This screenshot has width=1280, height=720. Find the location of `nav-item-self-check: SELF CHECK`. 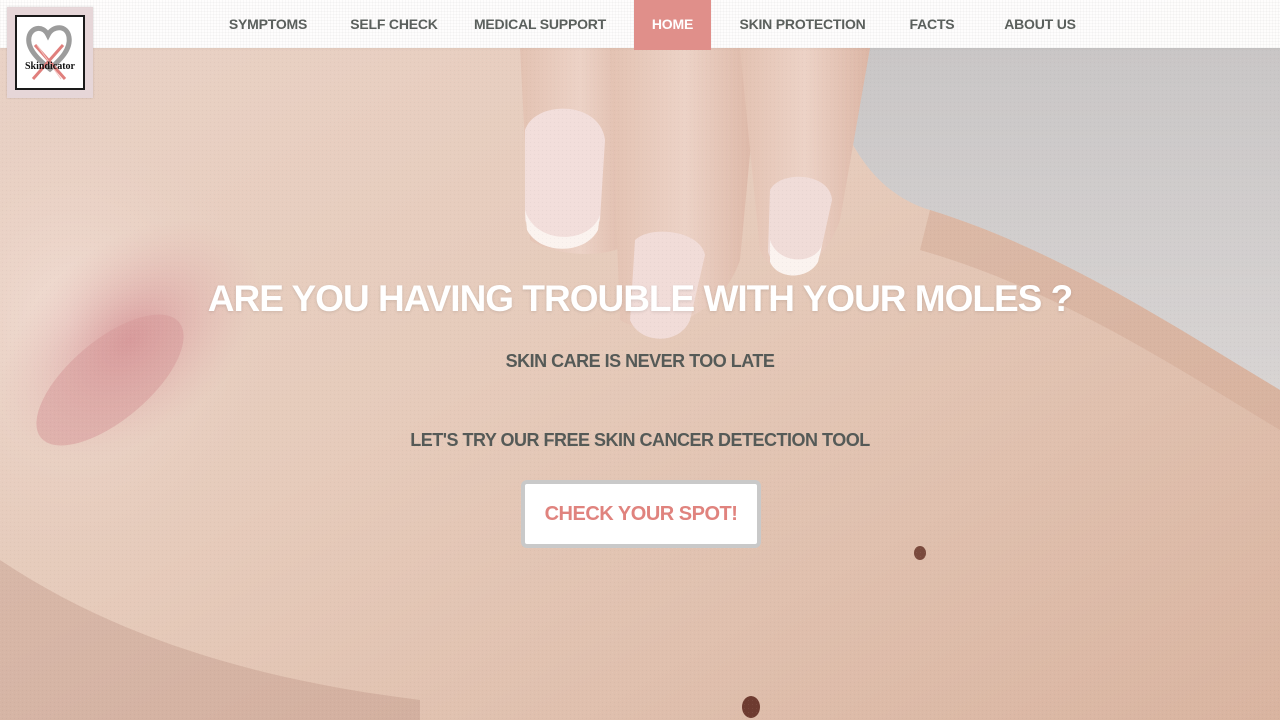

nav-item-self-check: SELF CHECK is located at coordinates (394, 25).